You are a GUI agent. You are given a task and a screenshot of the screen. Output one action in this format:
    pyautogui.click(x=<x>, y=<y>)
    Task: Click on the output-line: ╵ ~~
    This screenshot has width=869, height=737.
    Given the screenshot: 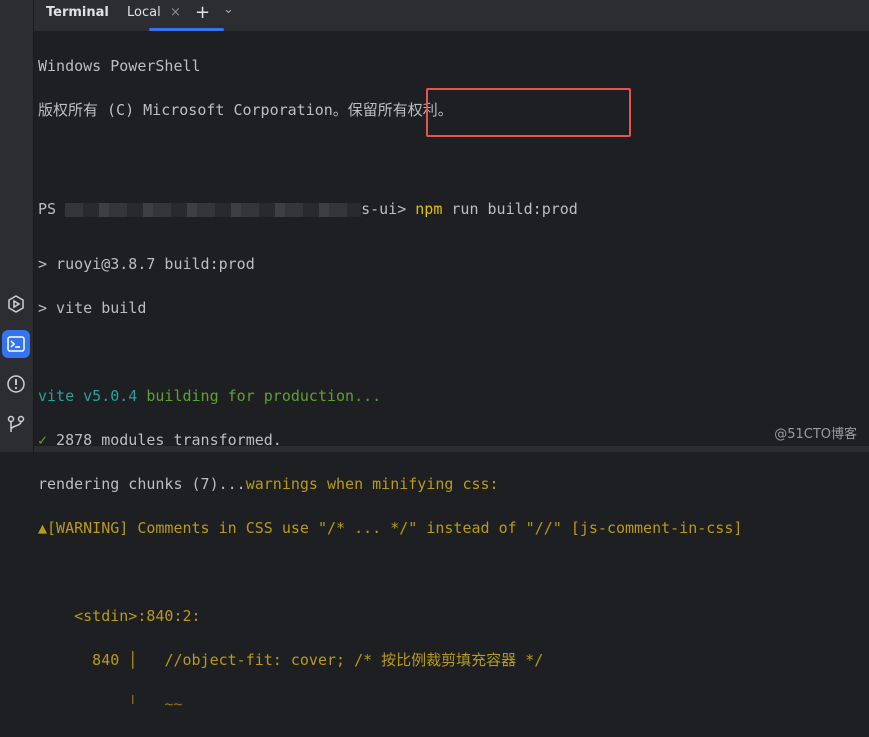 What is the action you would take?
    pyautogui.click(x=110, y=704)
    